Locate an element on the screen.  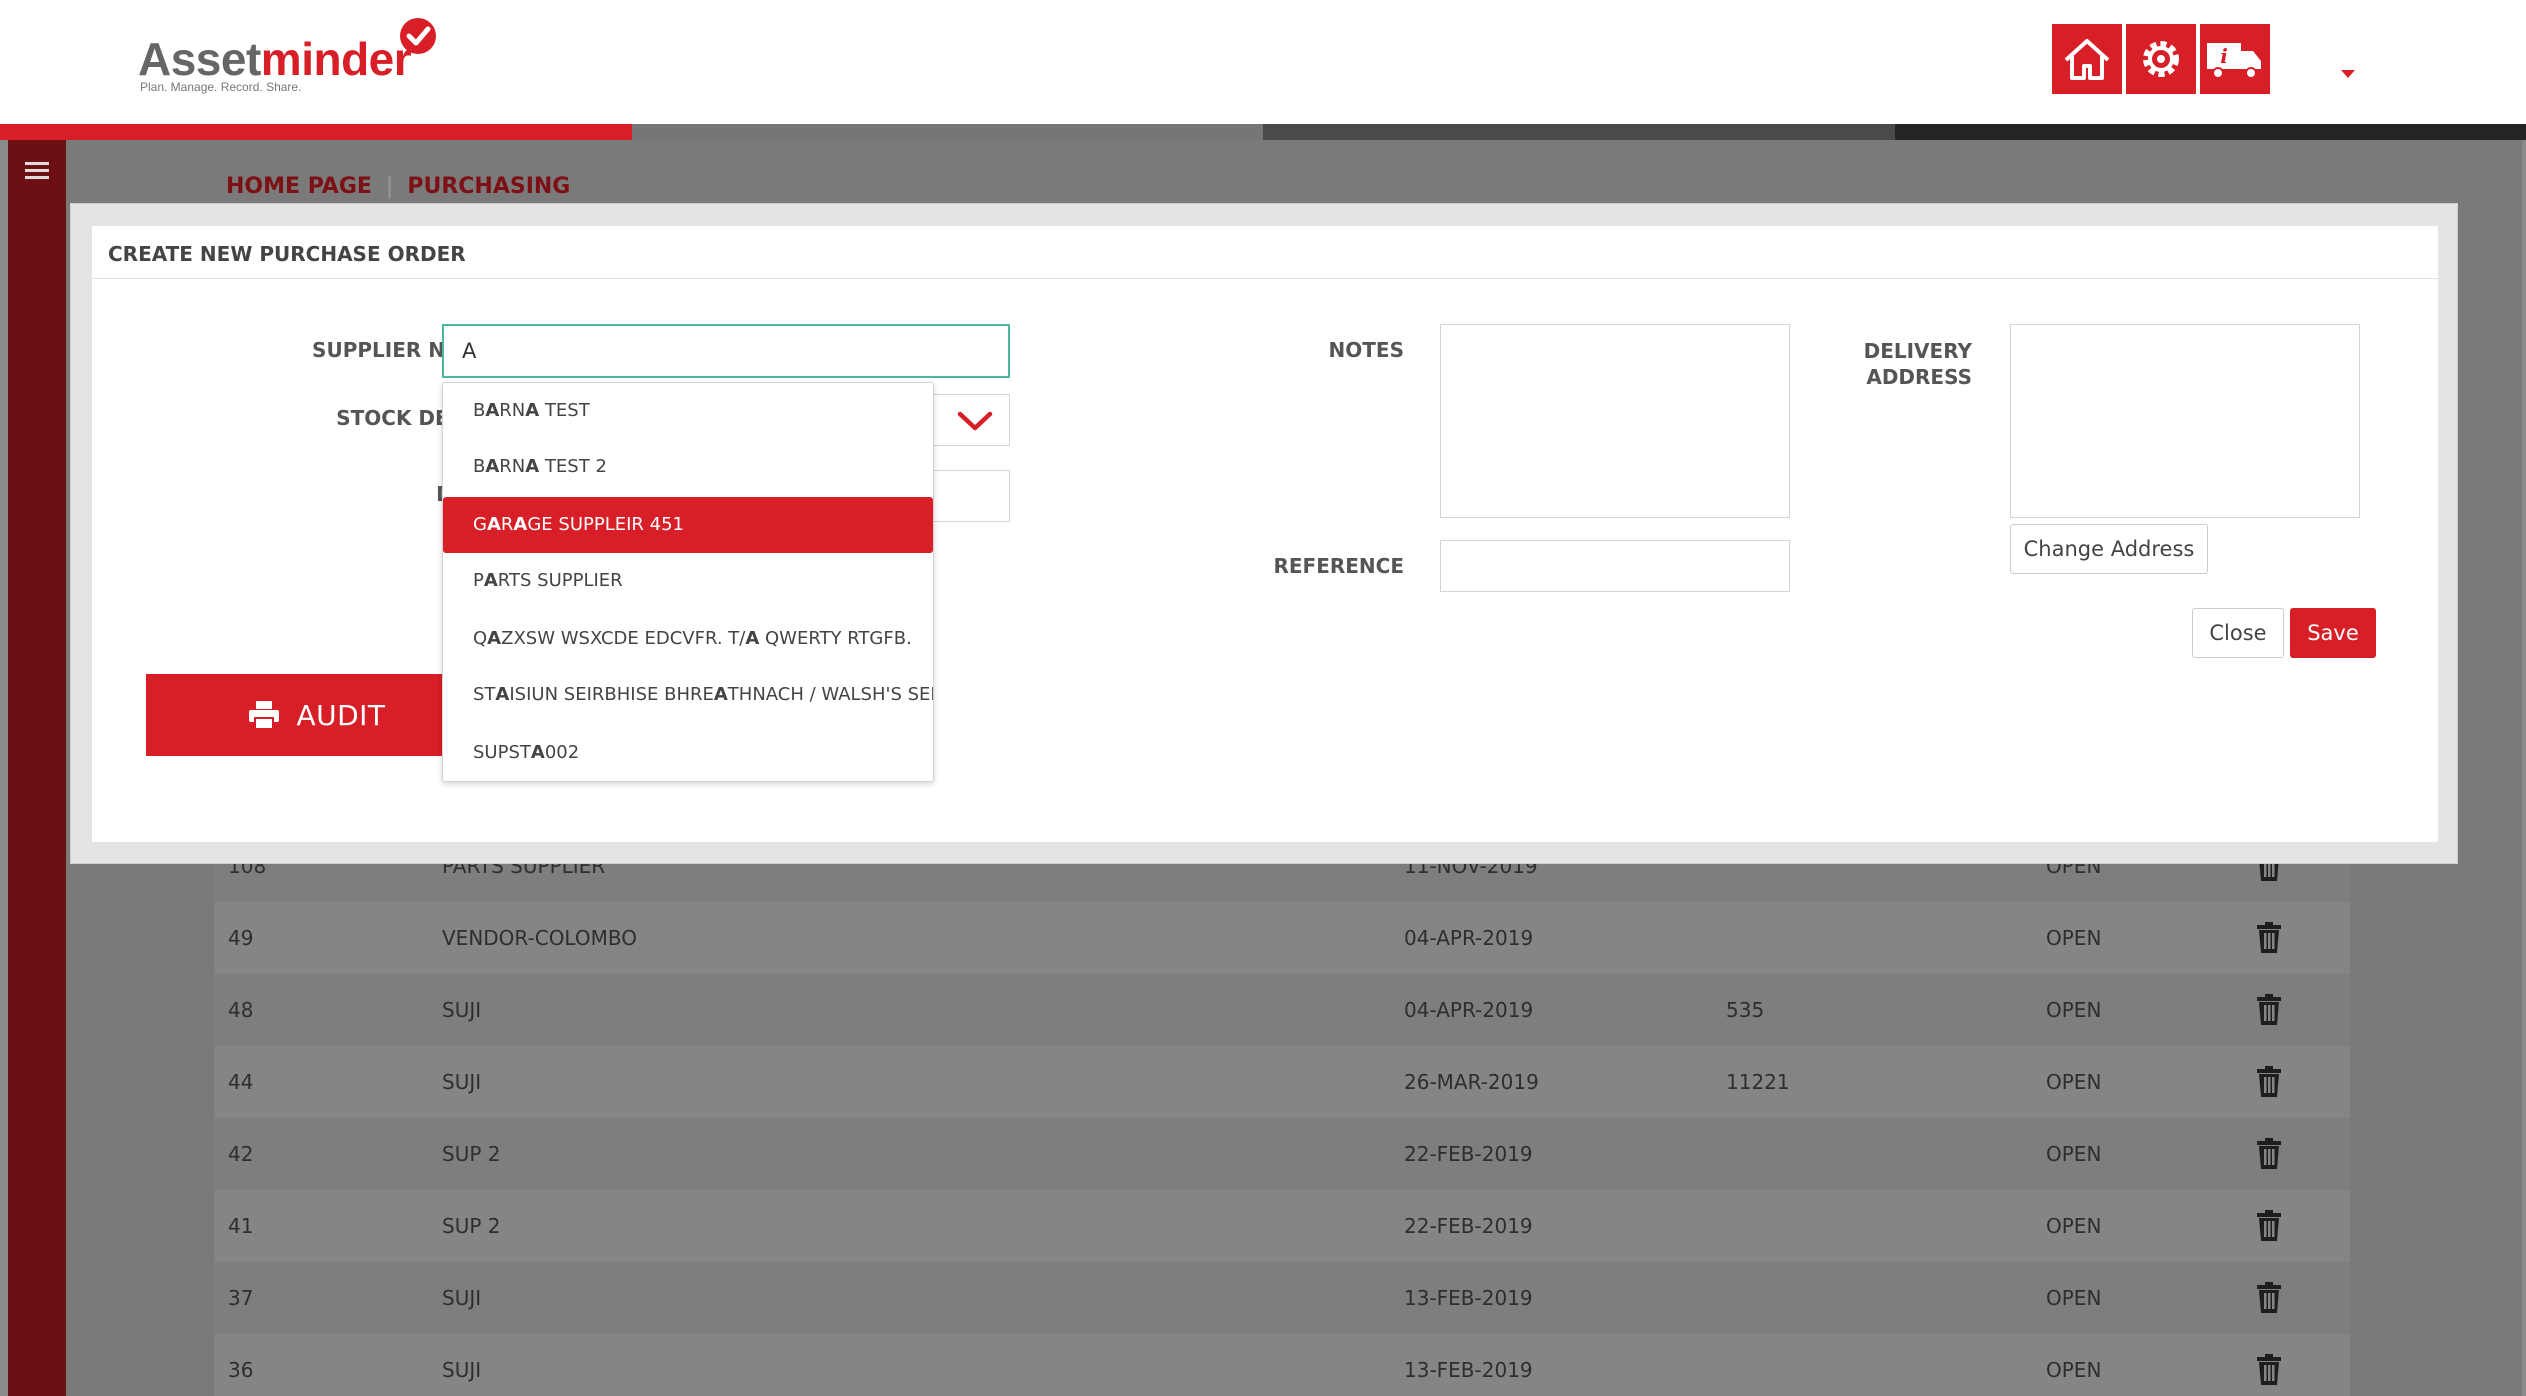
hamburger-menu-icon is located at coordinates (37, 171).